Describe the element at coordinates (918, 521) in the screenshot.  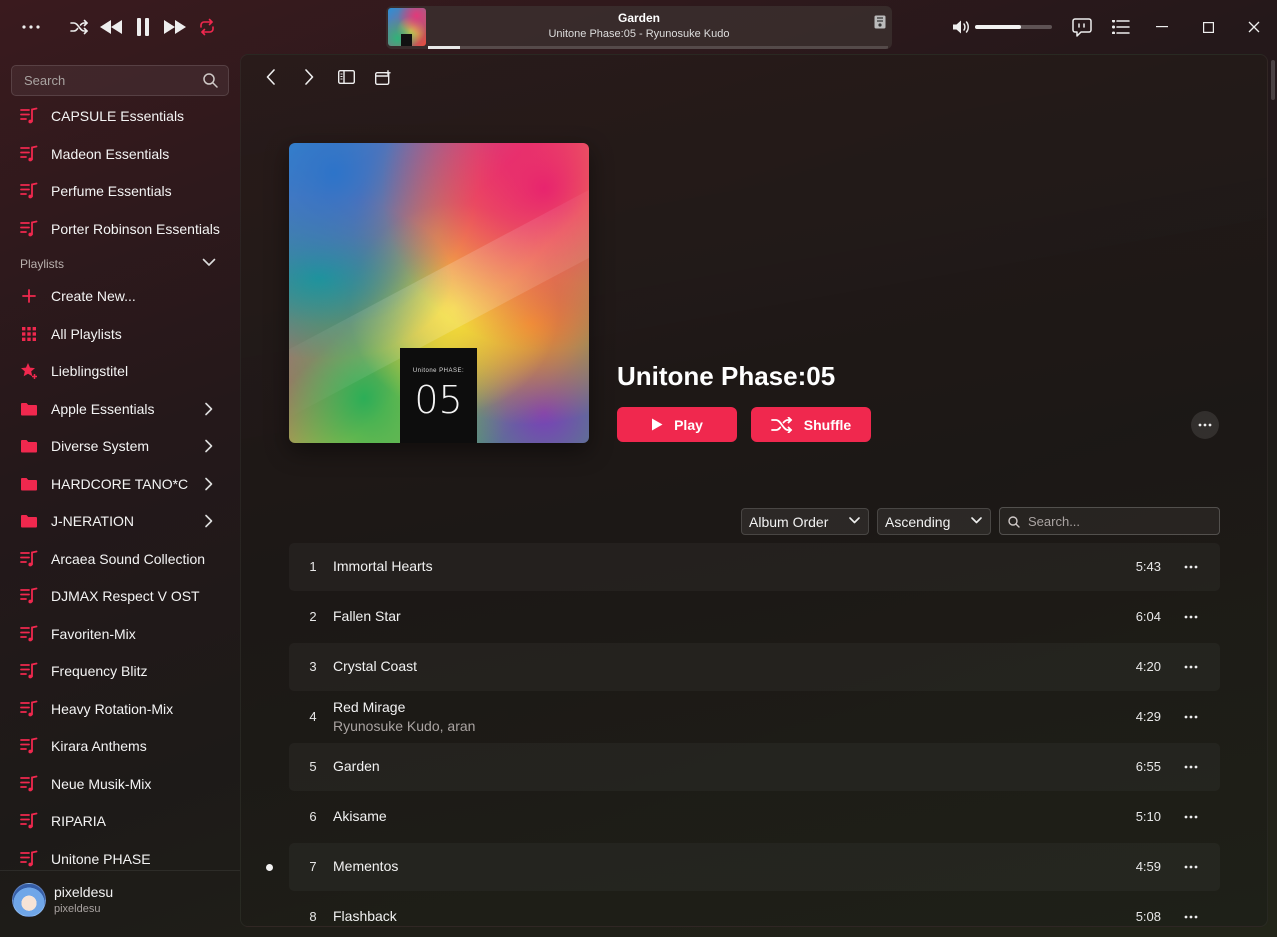
I see `sort-direction-value: Ascending` at that location.